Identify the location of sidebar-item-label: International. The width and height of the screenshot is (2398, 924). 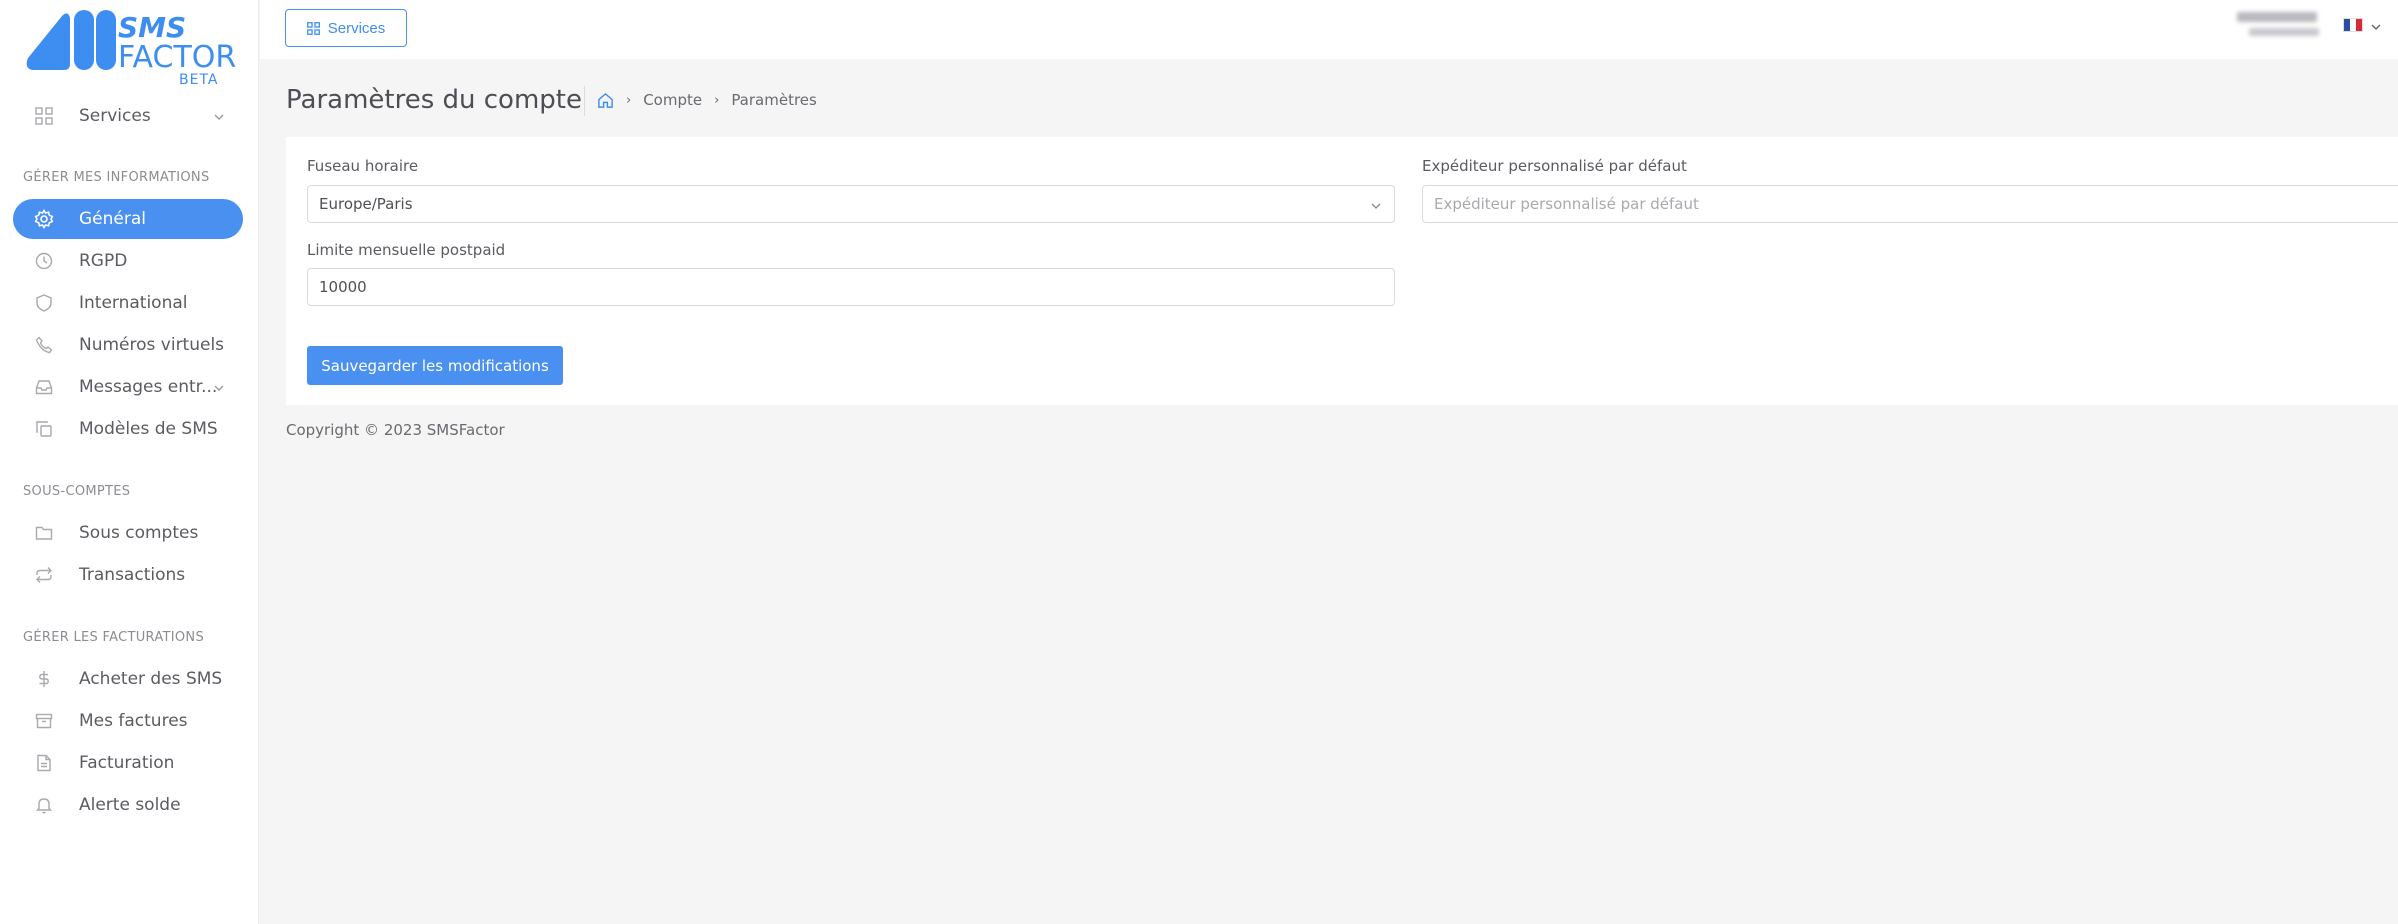
(133, 303).